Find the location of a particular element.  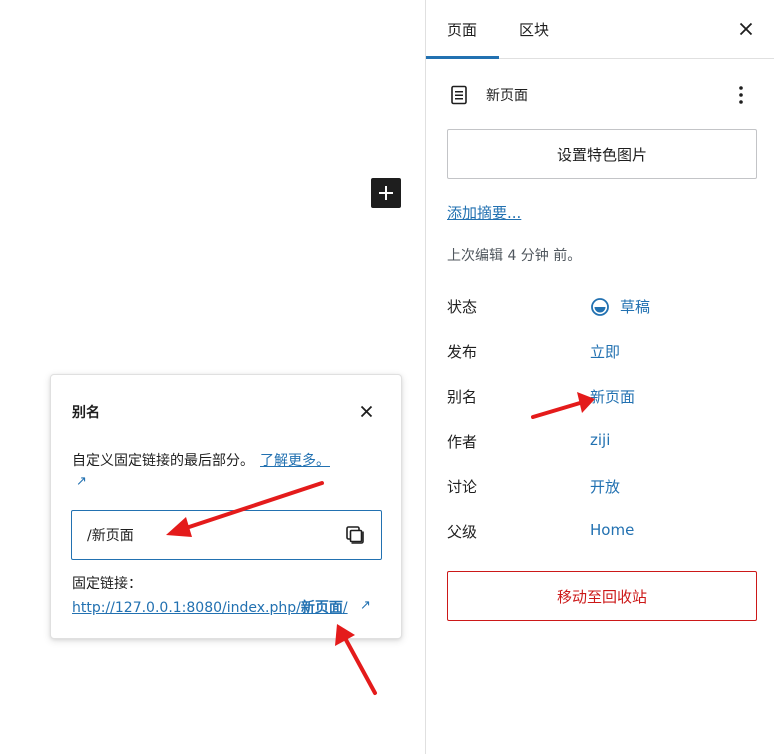

last-edited-text: 上次编辑 4 分钟 前。 is located at coordinates (514, 256).